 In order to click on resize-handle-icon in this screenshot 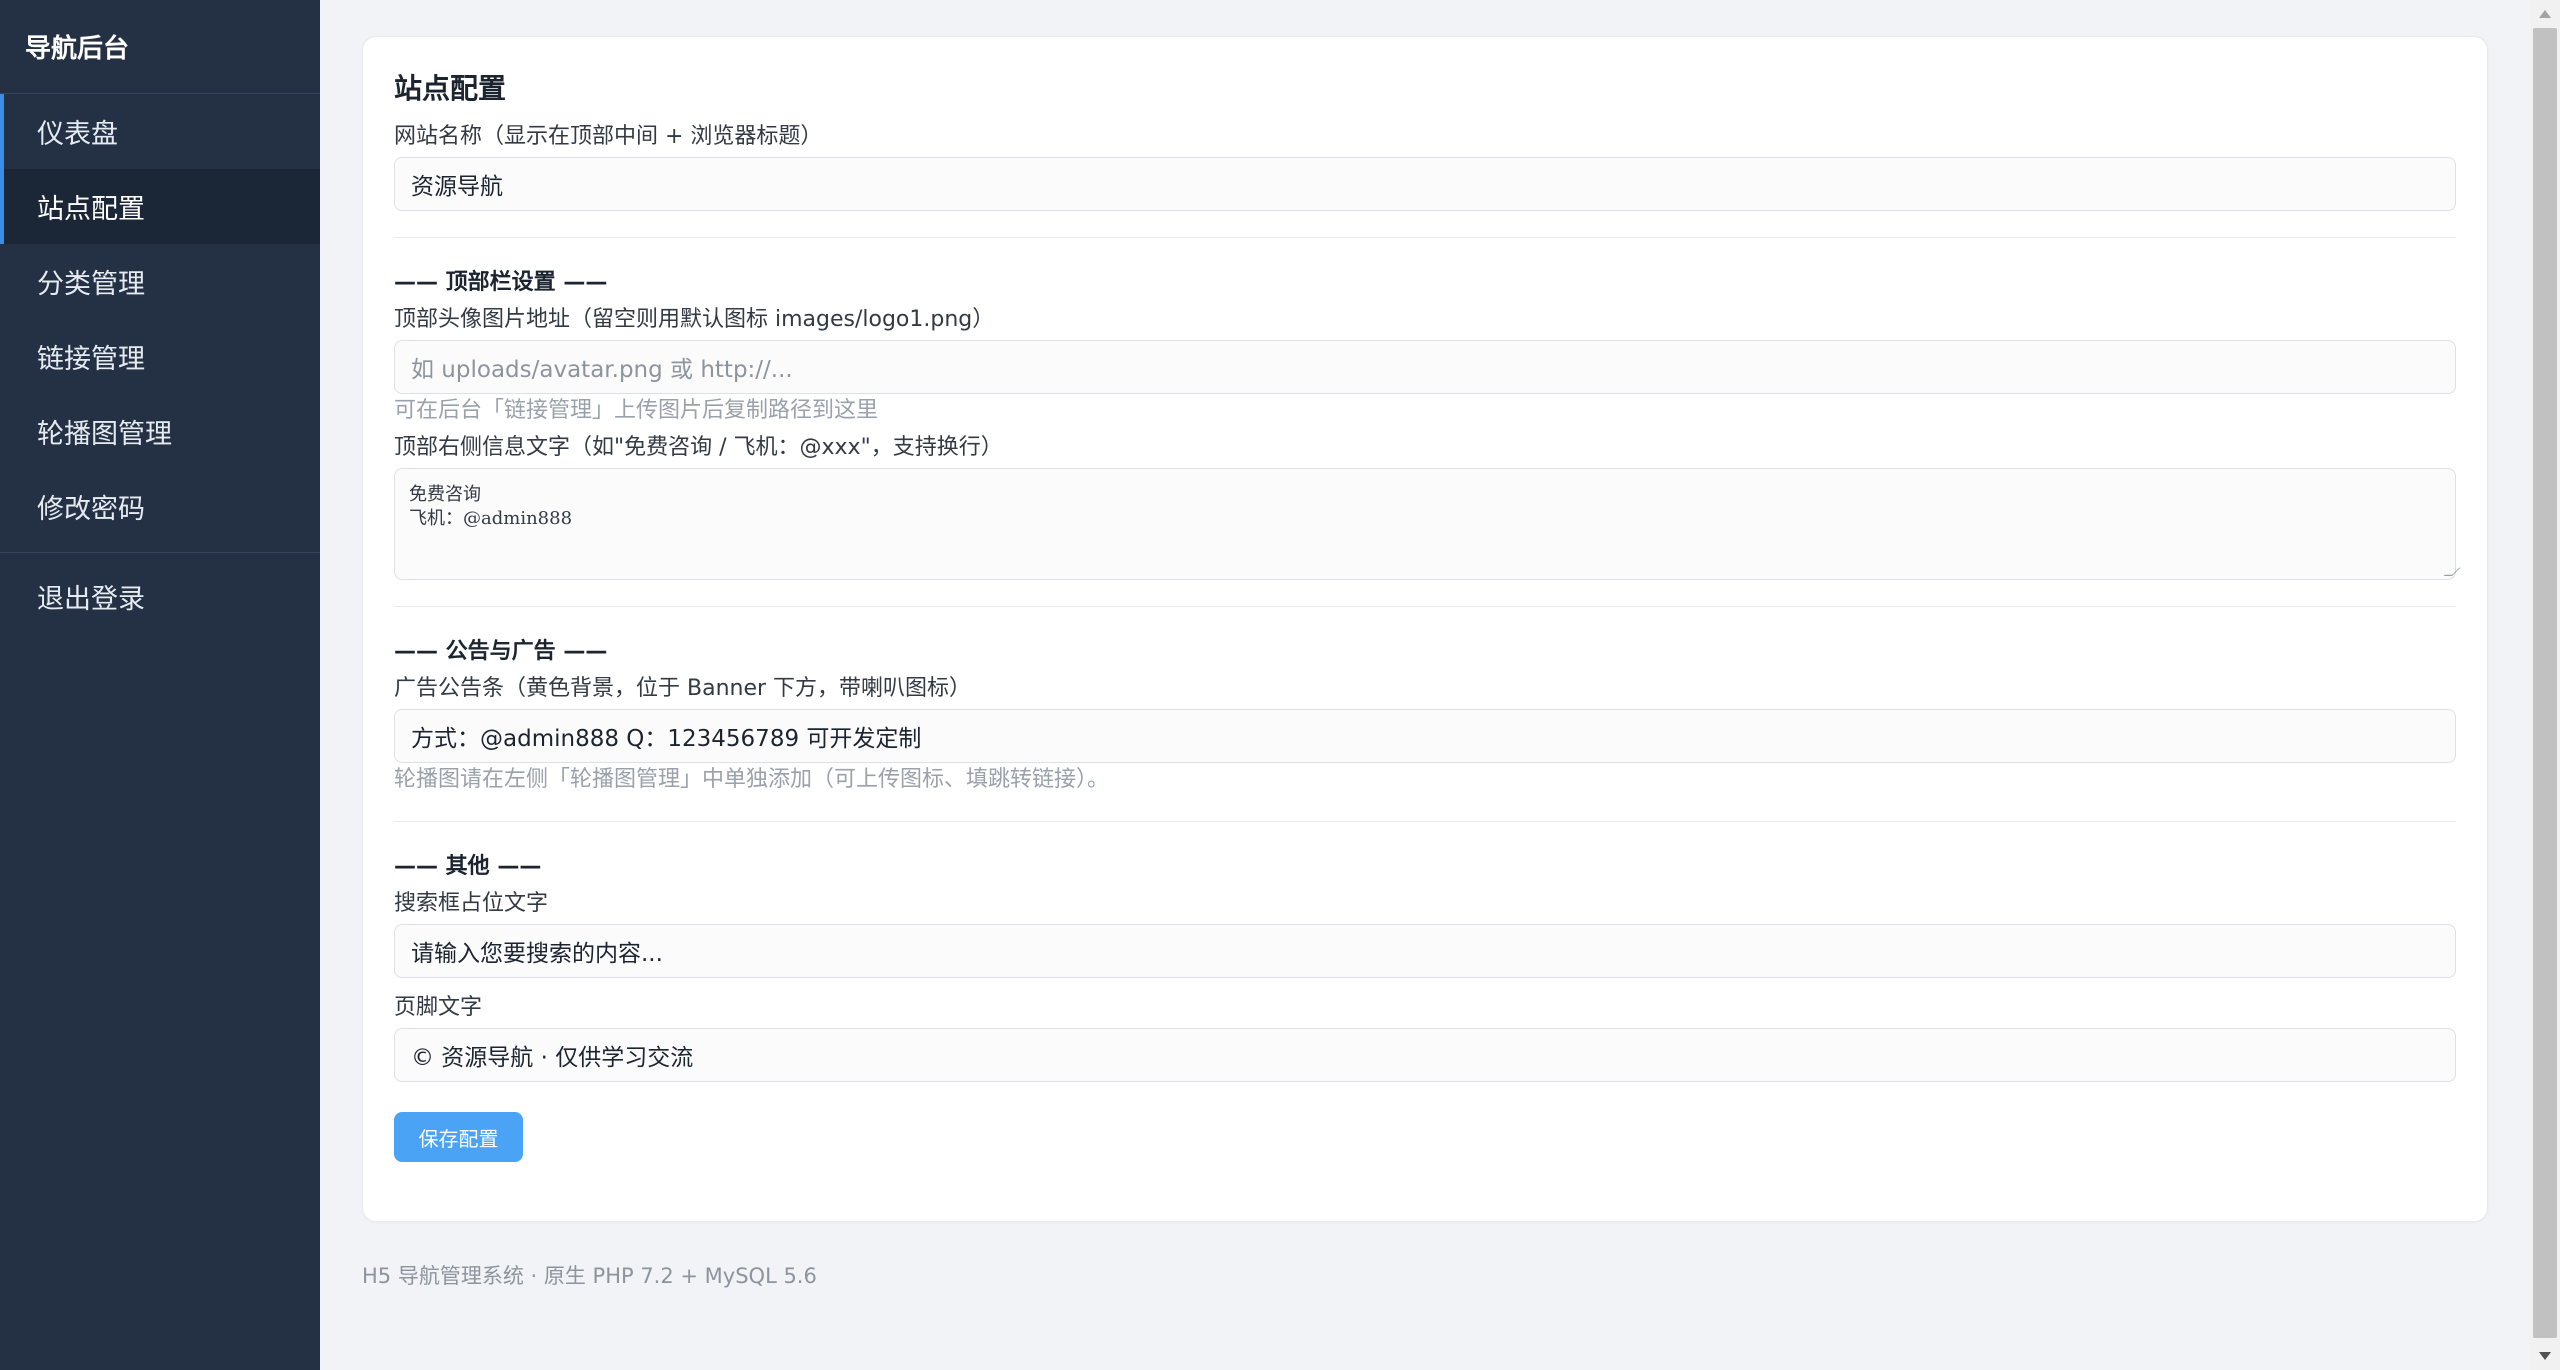, I will do `click(2452, 571)`.